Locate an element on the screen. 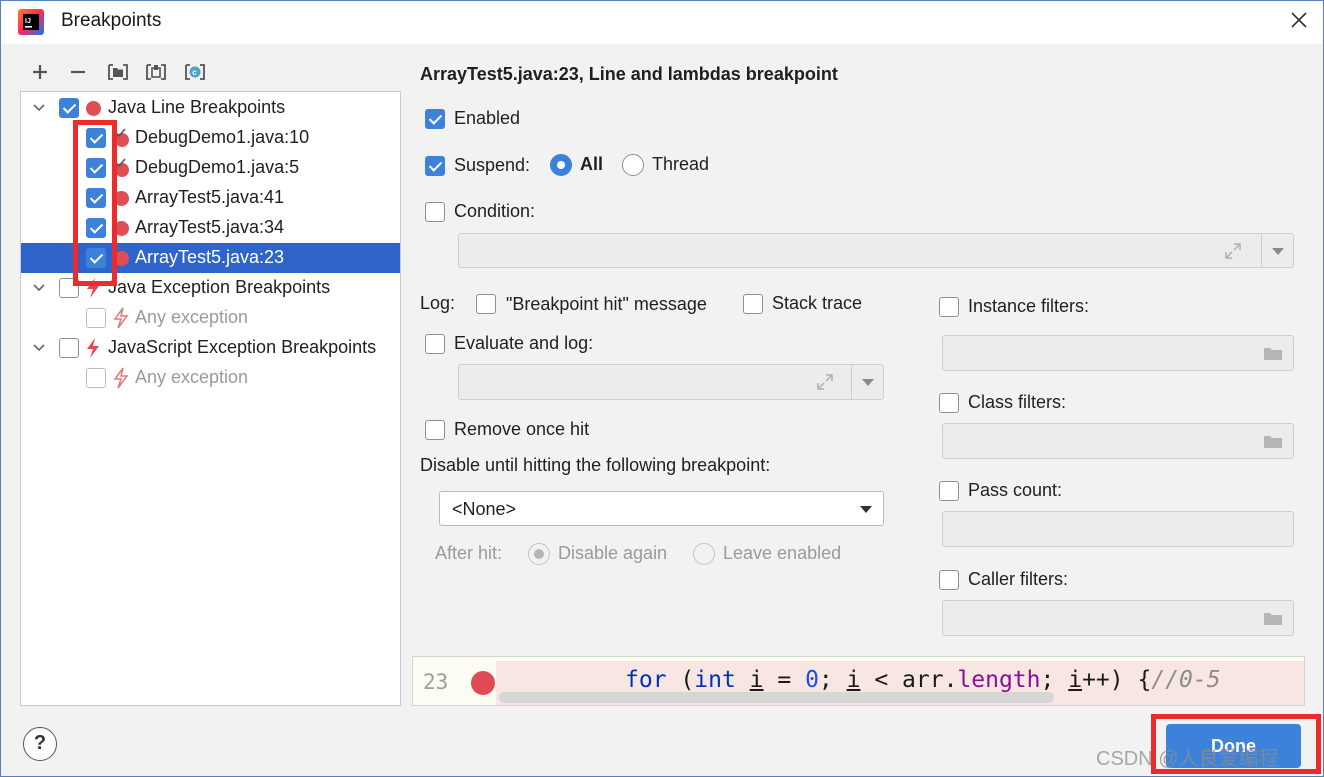 Image resolution: width=1324 pixels, height=777 pixels. line-number: 23 is located at coordinates (436, 682).